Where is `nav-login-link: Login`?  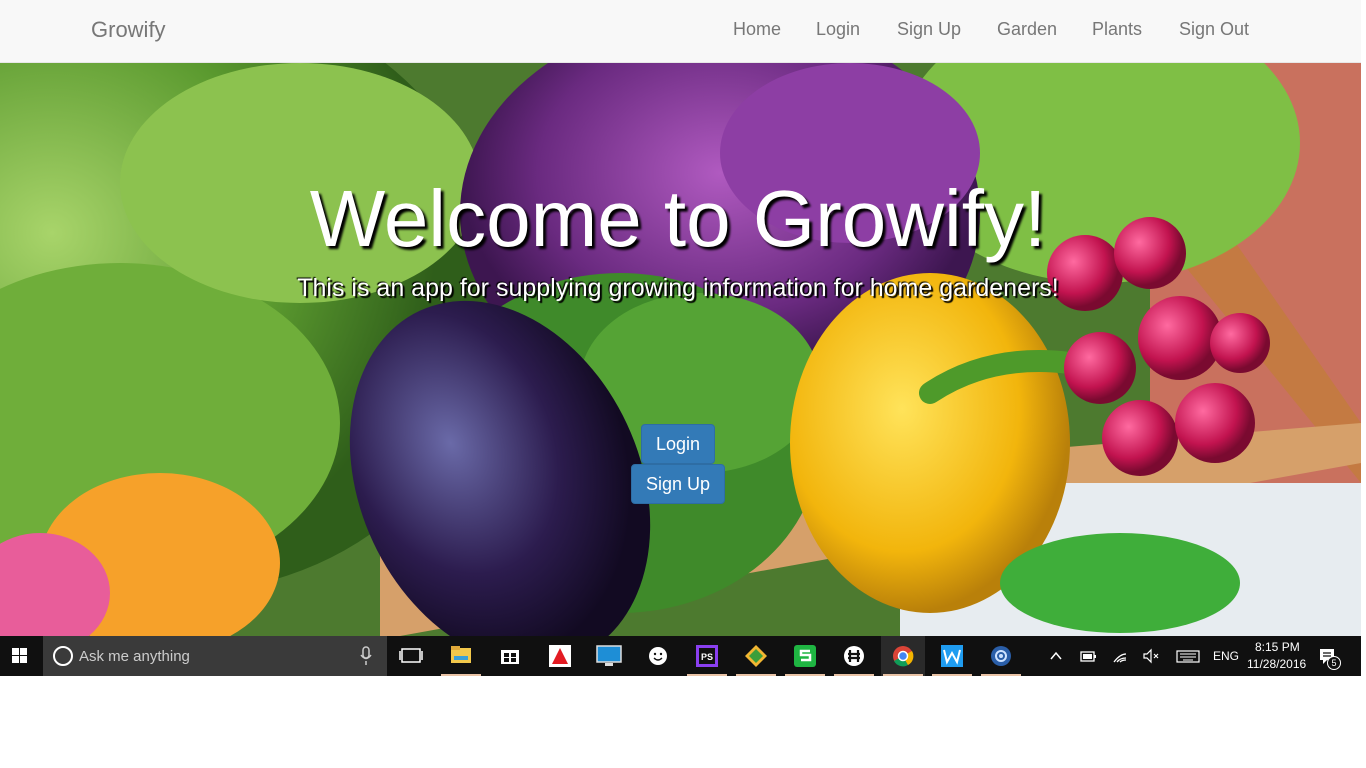
nav-login-link: Login is located at coordinates (838, 29).